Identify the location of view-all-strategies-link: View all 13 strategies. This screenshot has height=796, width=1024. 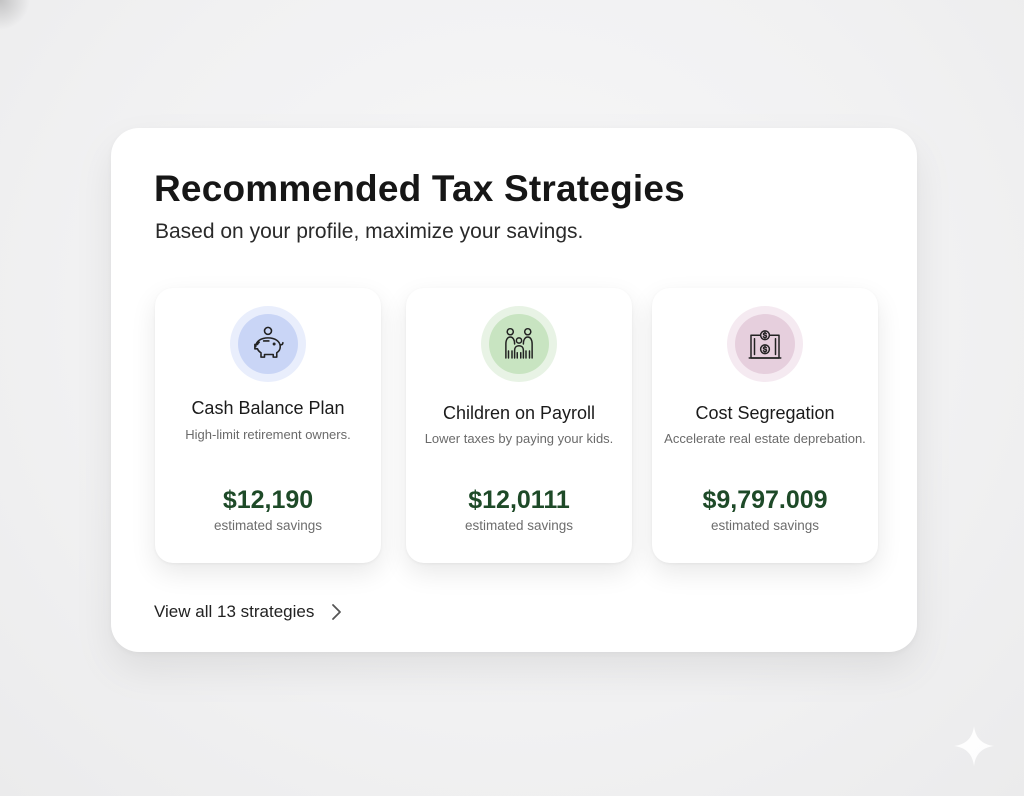
(248, 612).